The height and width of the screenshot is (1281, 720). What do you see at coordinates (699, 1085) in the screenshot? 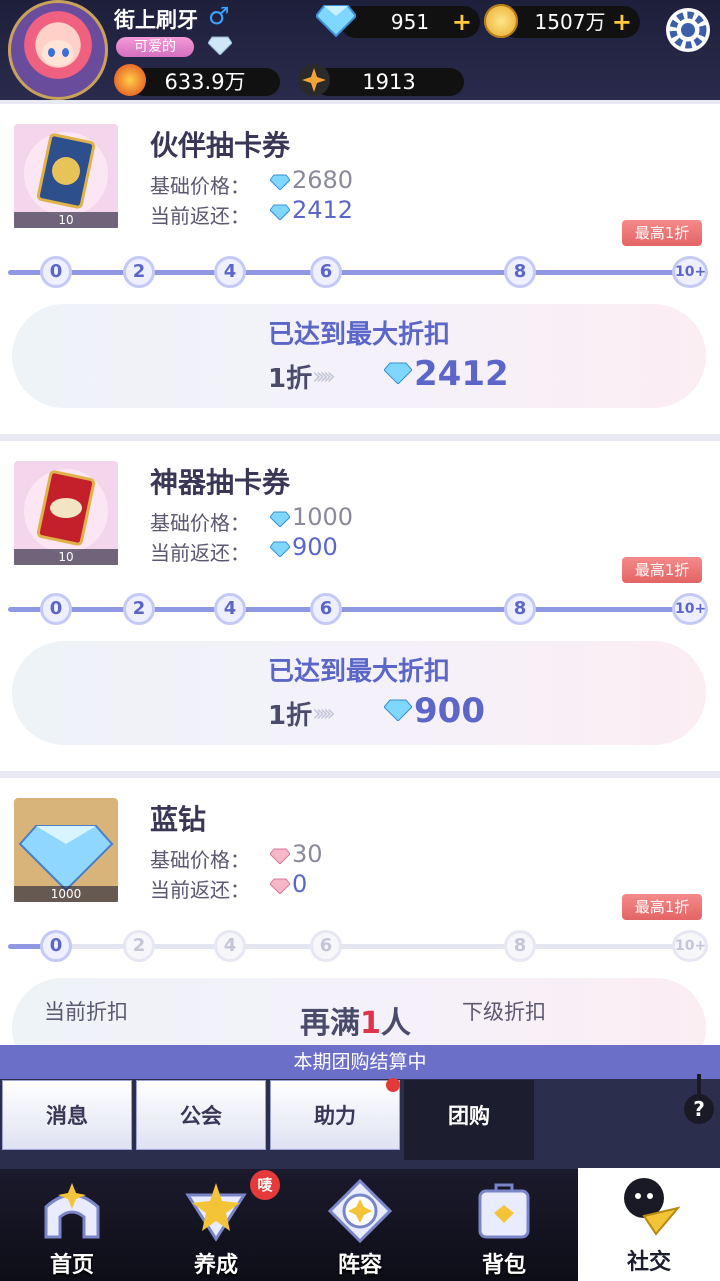
I see `help-pin` at bounding box center [699, 1085].